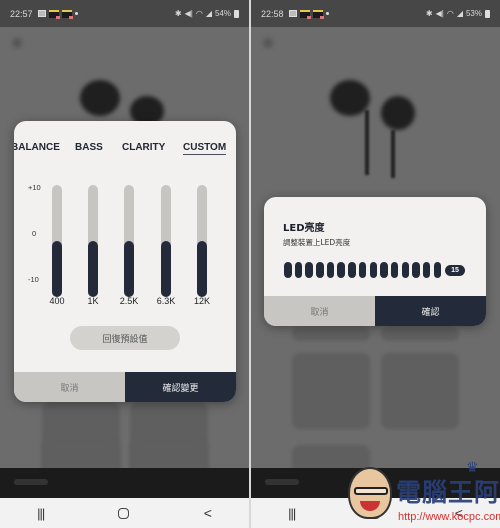 Image resolution: width=500 pixels, height=528 pixels. I want to click on eq-frequency-label: 6.3K, so click(166, 301).